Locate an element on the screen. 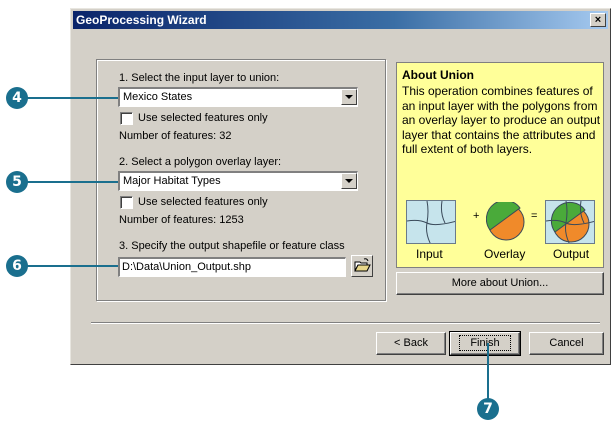 This screenshot has width=611, height=428. open-folder-icon is located at coordinates (362, 265).